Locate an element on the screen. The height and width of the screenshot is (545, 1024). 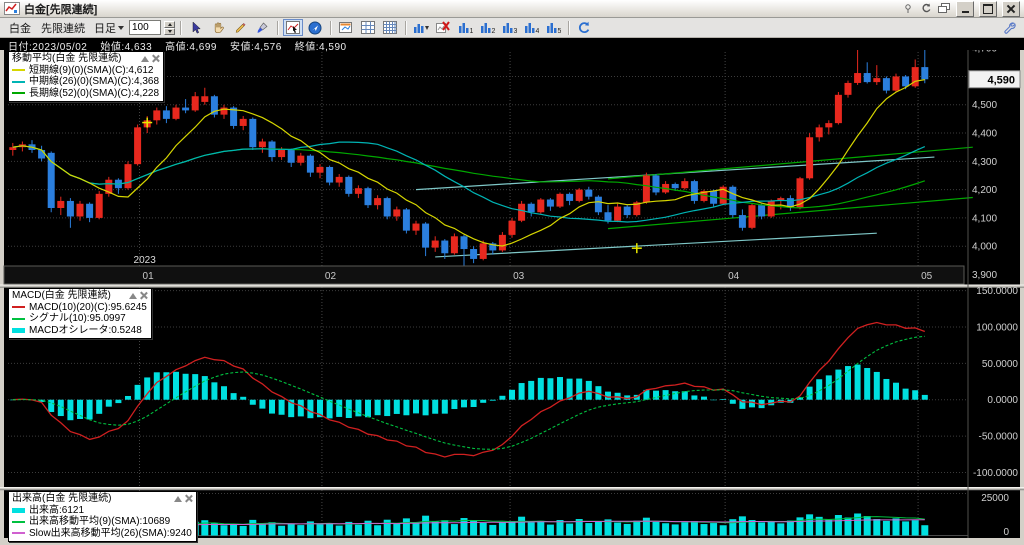
pencil-tool-button is located at coordinates (240, 27).